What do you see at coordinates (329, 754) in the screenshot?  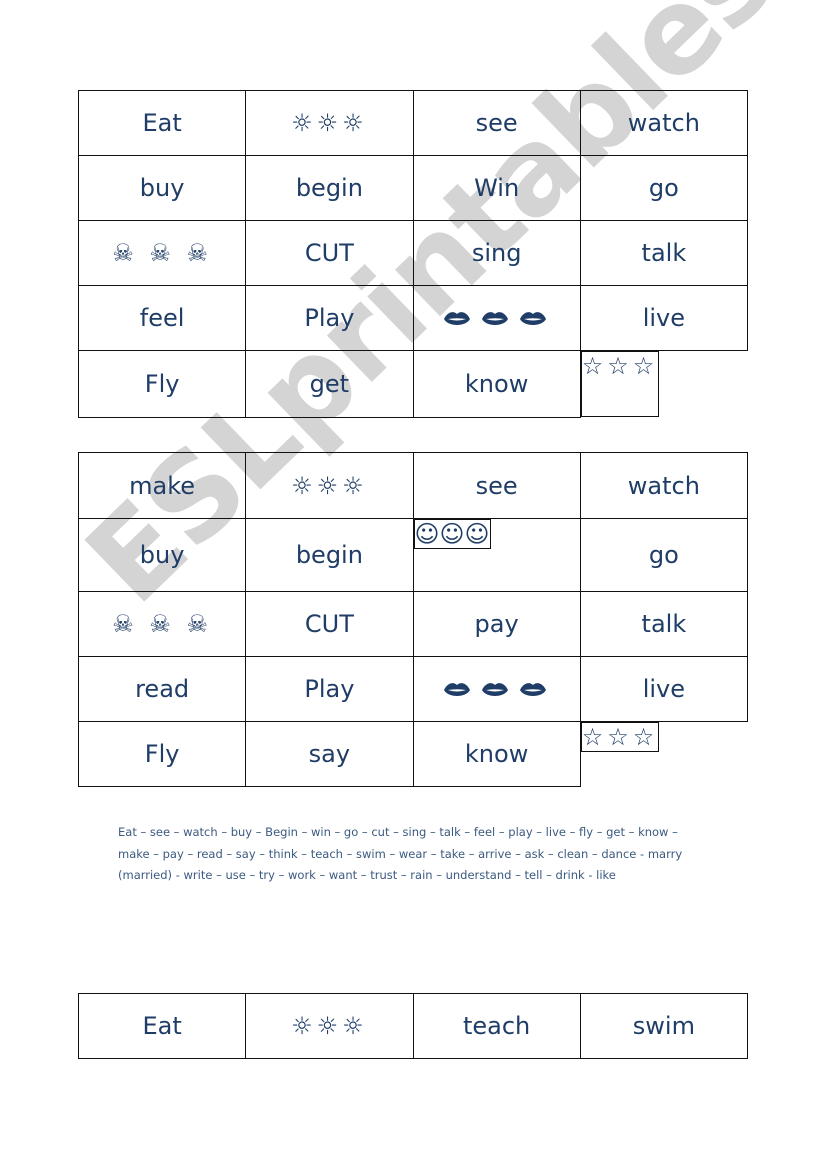 I see `cell-word: say` at bounding box center [329, 754].